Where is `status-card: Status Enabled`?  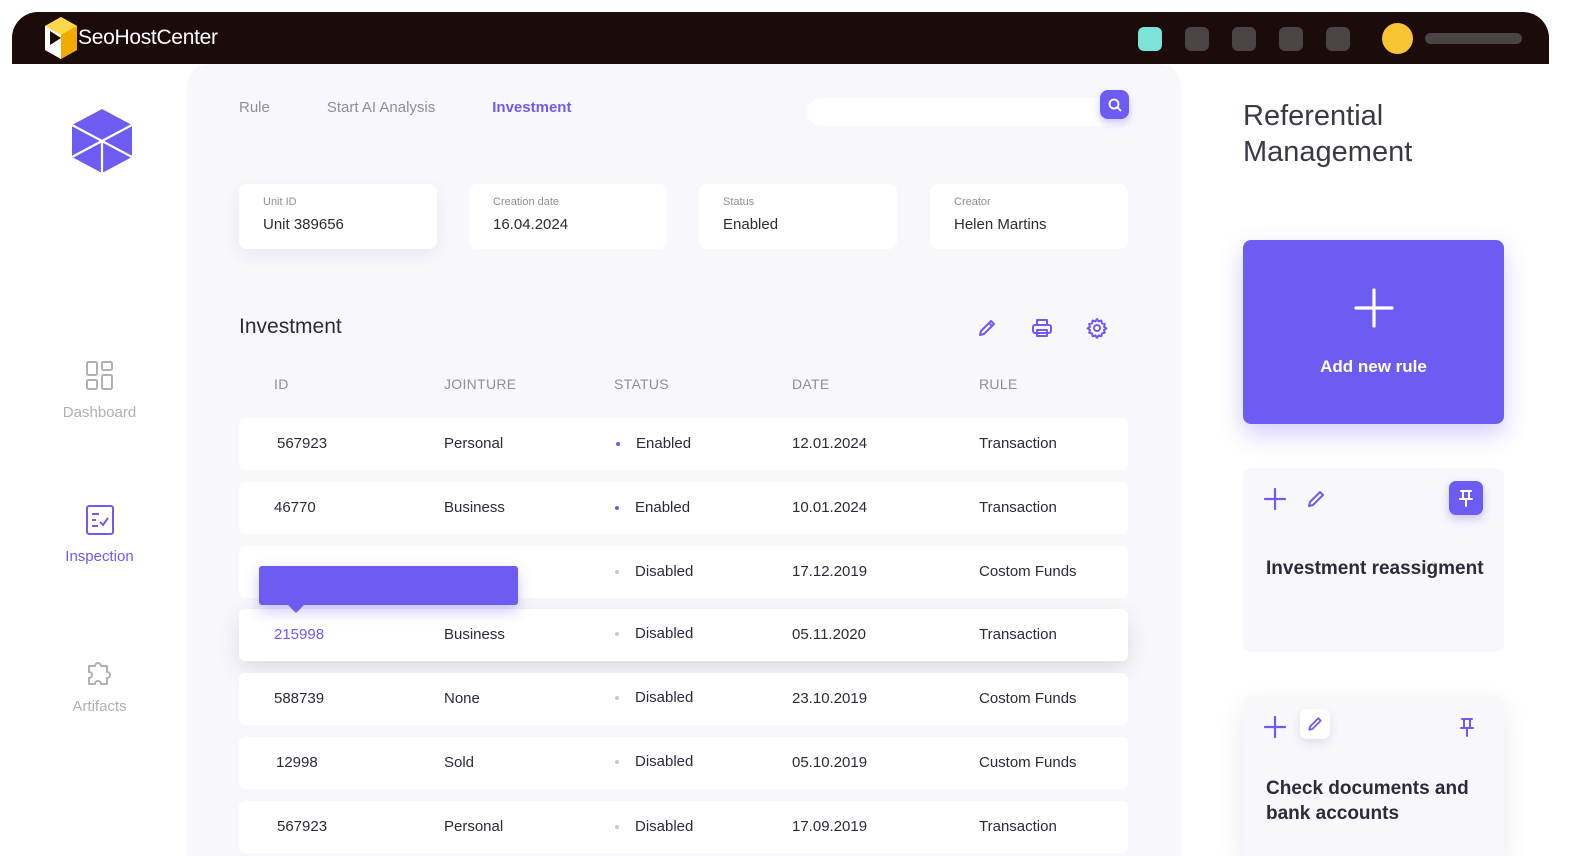
status-card: Status Enabled is located at coordinates (798, 216).